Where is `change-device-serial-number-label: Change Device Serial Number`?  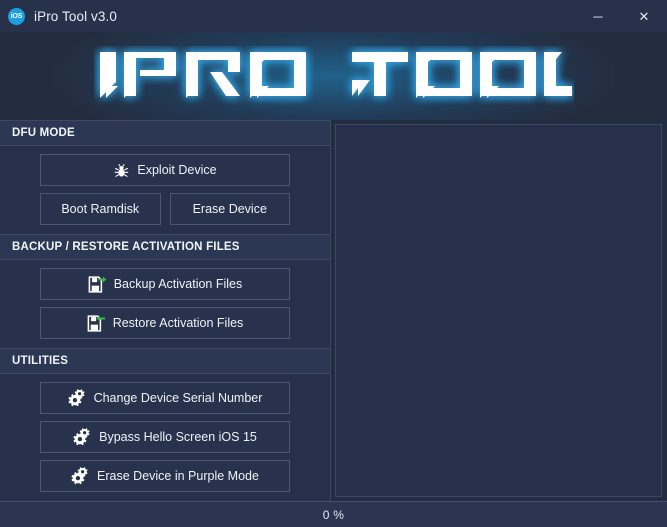
change-device-serial-number-label: Change Device Serial Number is located at coordinates (178, 398).